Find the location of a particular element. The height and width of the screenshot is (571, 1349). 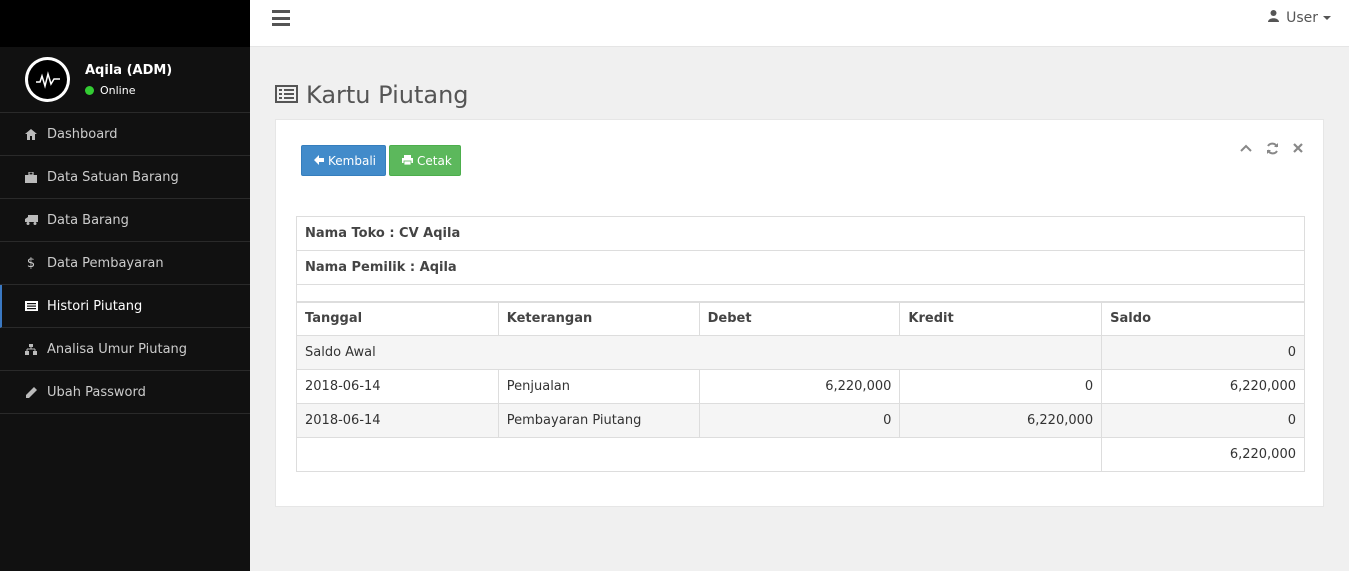

cell-debit: 6,220,000 is located at coordinates (799, 386).